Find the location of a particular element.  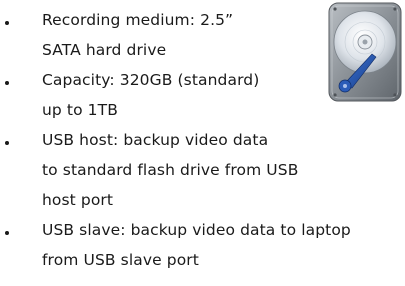

spec-item-1-line-1: Recording medium: 2.5” is located at coordinates (138, 20).